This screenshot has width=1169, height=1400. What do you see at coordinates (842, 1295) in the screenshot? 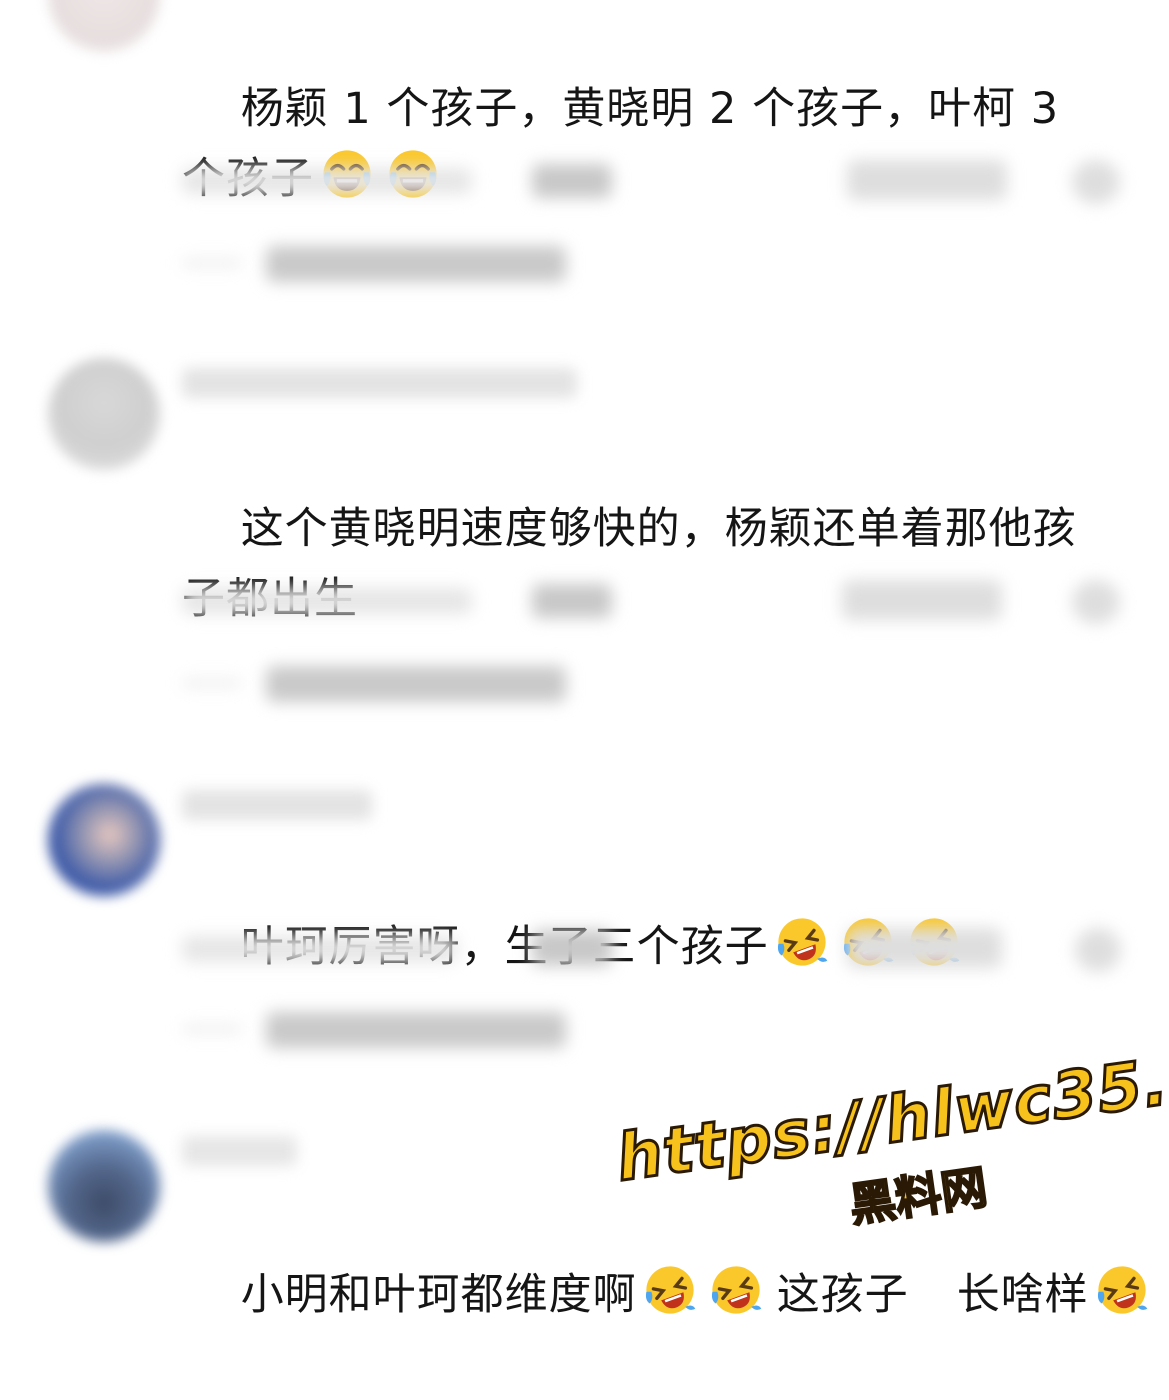
I see `comment-text-after: 这孩子` at bounding box center [842, 1295].